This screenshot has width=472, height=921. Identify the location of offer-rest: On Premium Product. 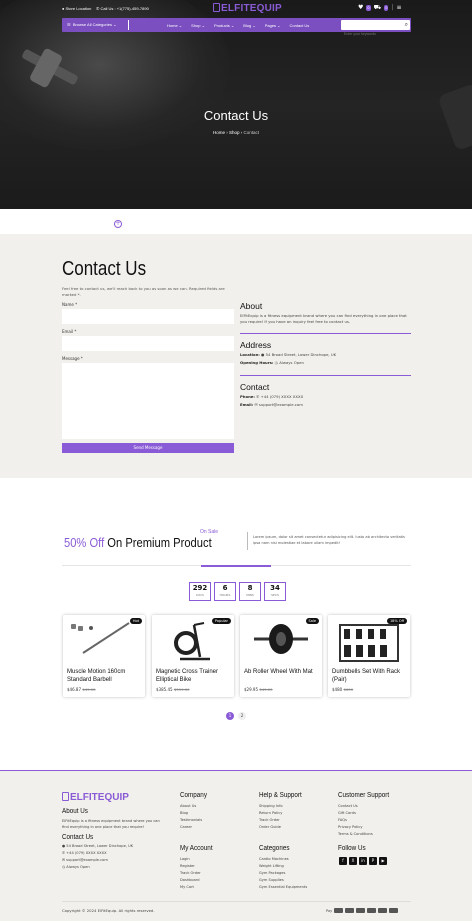
(159, 542).